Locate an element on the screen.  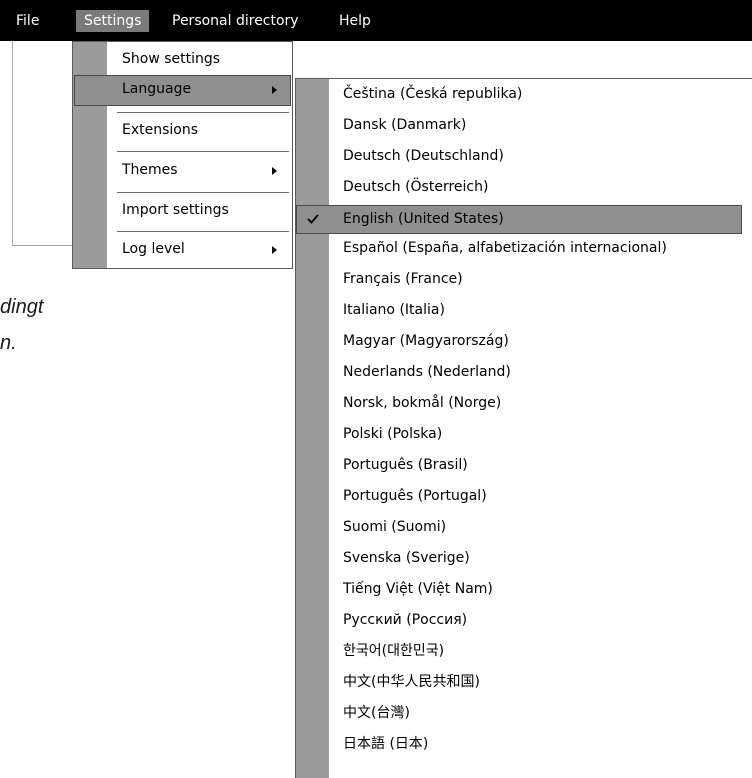
language-option-label: Русский (Россия) is located at coordinates (405, 620).